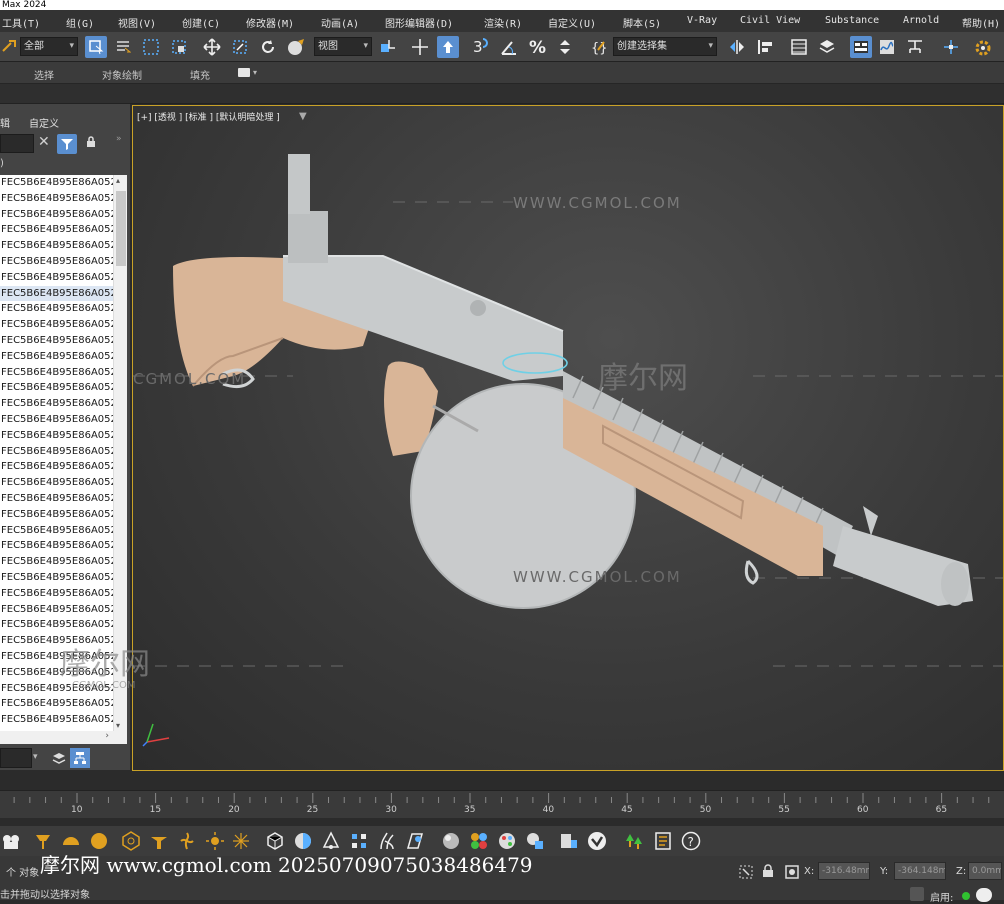 The image size is (1004, 904). I want to click on render-setup-icon, so click(983, 47).